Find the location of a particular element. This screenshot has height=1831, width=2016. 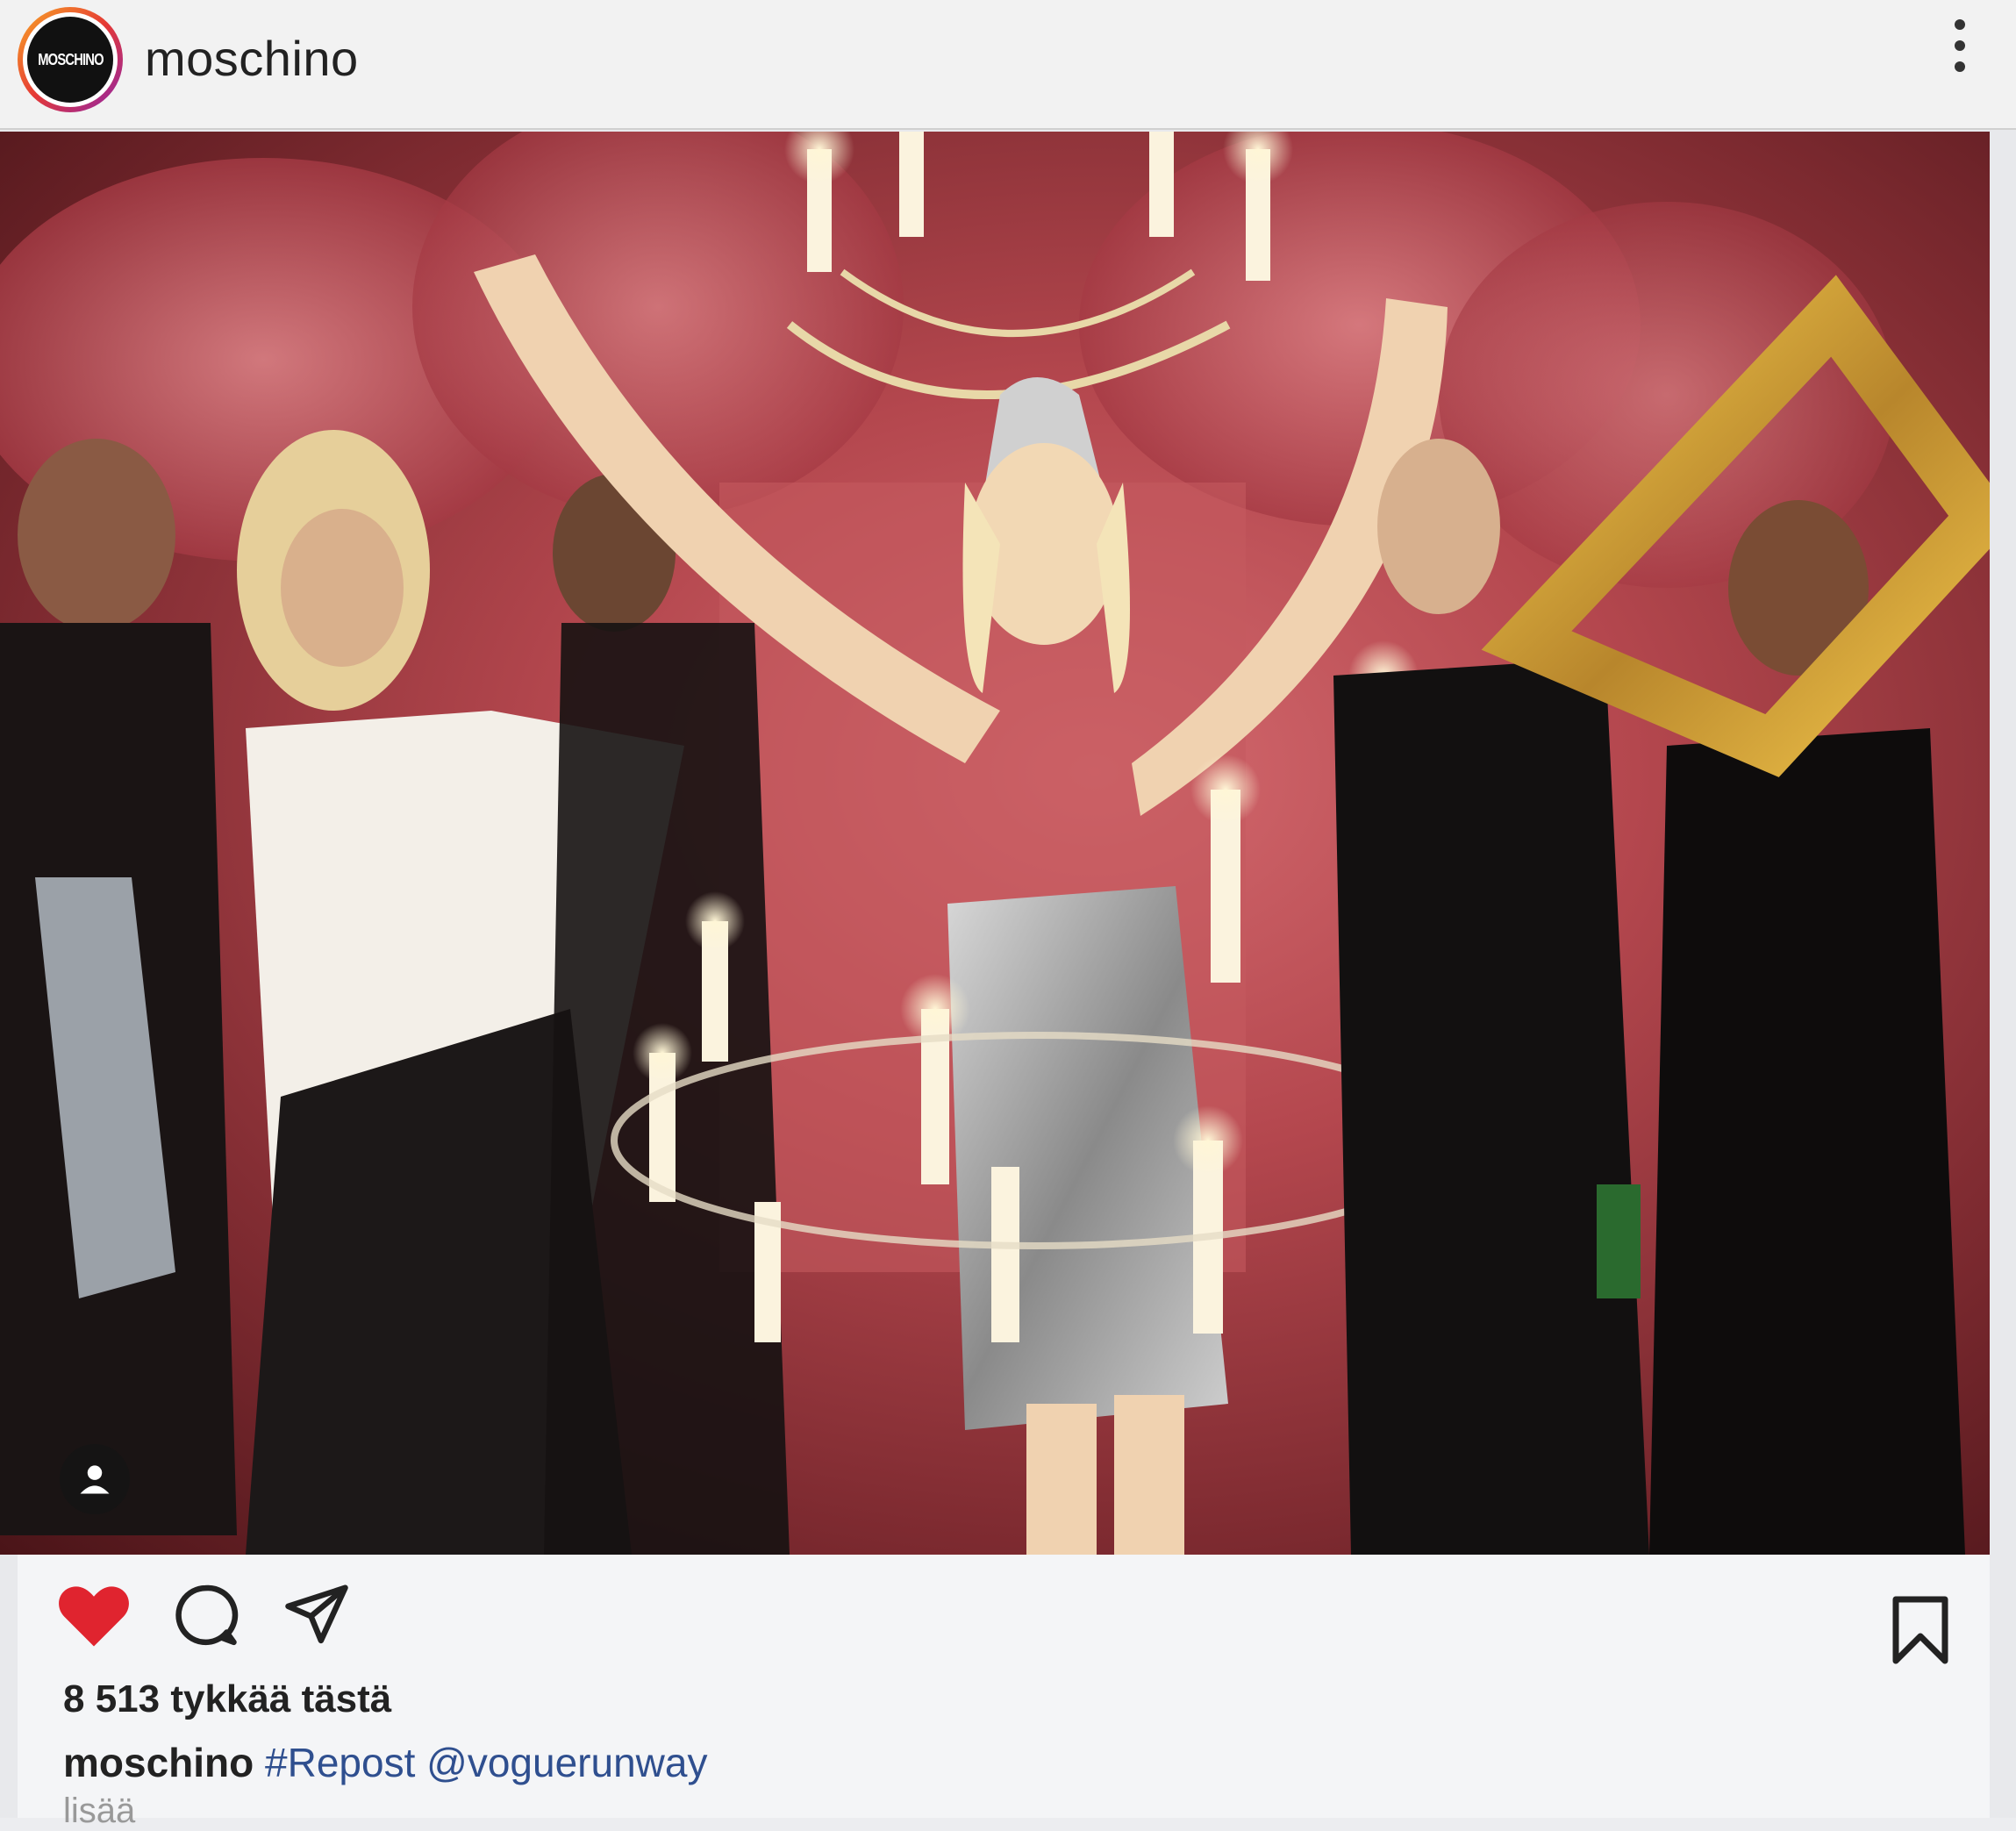

caption-mention: @voguerunway is located at coordinates (566, 1763).